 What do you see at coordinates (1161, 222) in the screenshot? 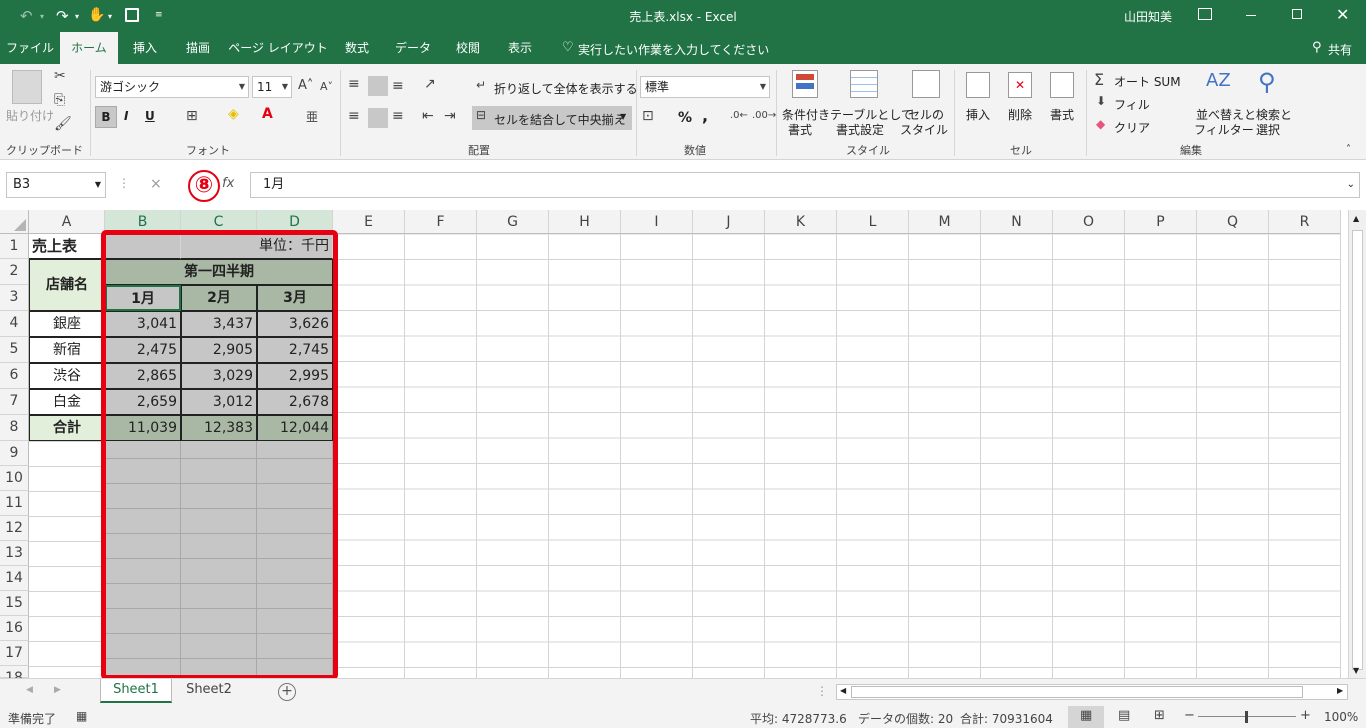
I see `column-header: P` at bounding box center [1161, 222].